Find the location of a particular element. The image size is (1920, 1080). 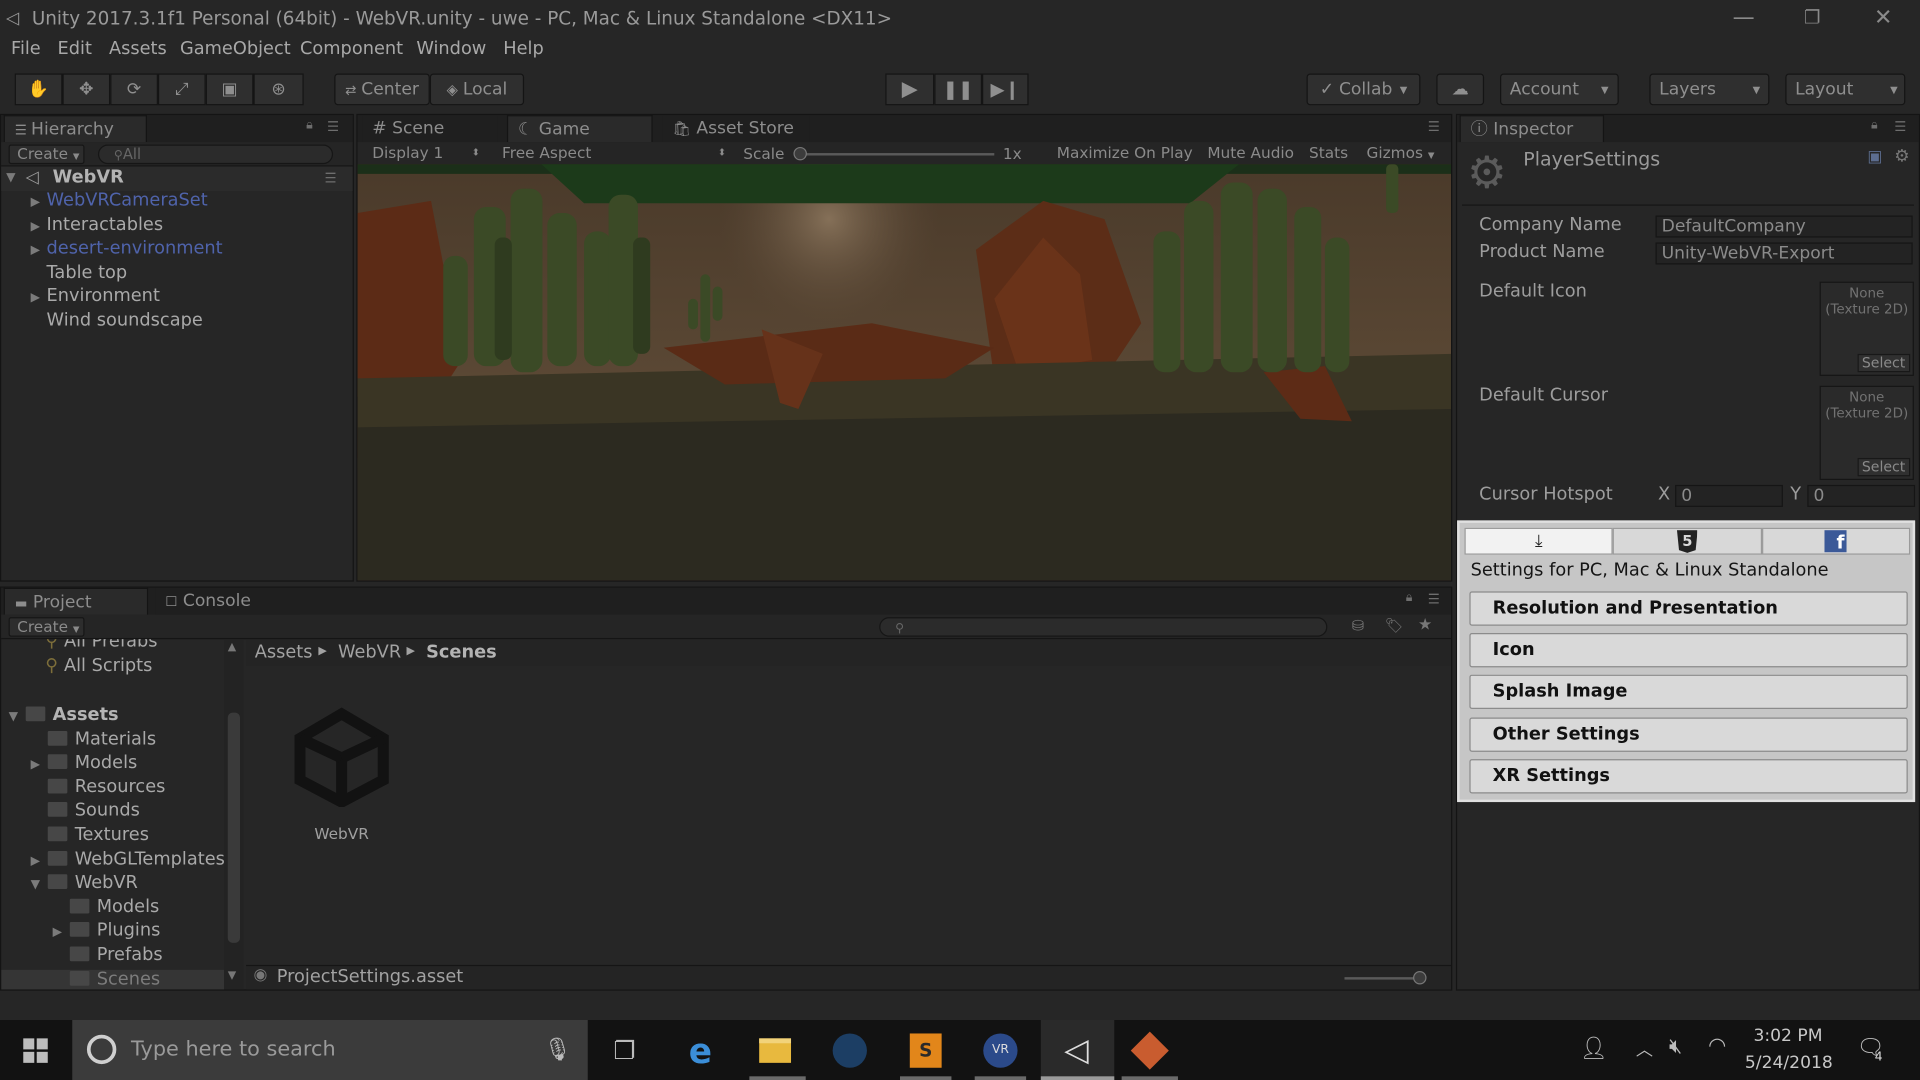

menu-file: File is located at coordinates (26, 49).